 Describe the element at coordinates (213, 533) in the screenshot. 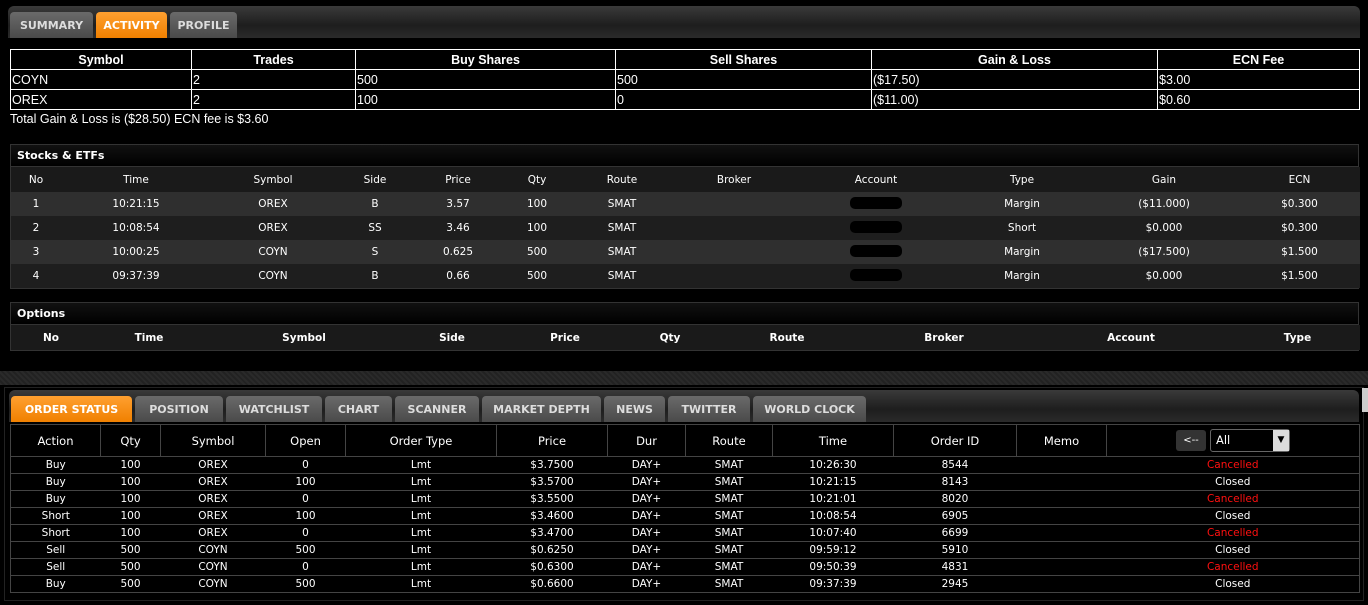

I see `table-cell: OREX` at that location.